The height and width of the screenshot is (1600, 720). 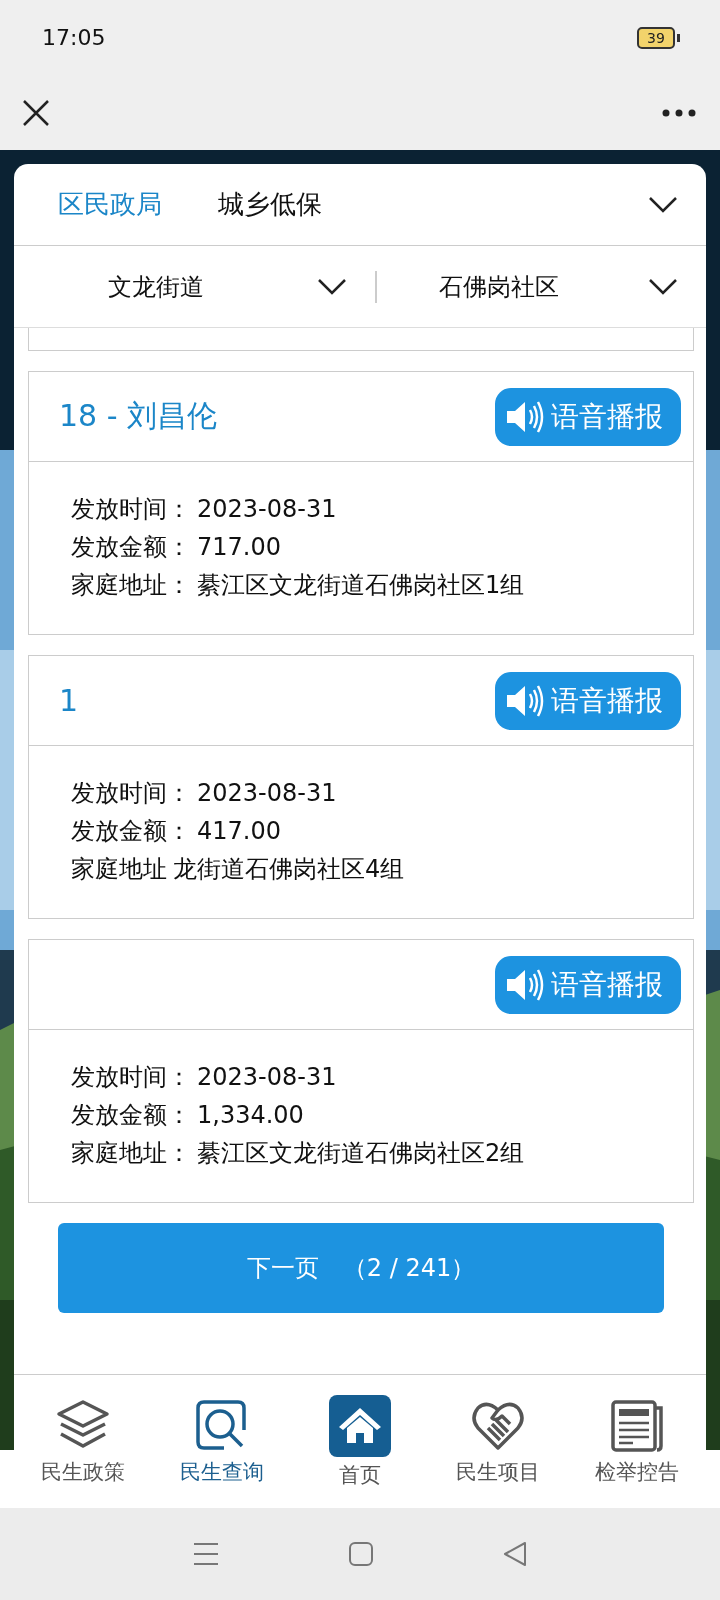 I want to click on nav-tab: 首页, so click(x=360, y=1441).